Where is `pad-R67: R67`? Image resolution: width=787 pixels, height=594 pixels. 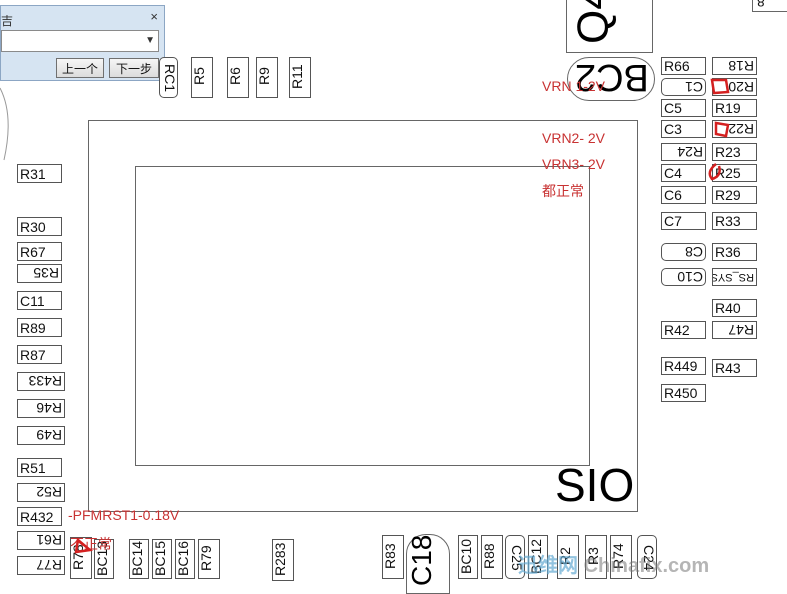 pad-R67: R67 is located at coordinates (39, 251).